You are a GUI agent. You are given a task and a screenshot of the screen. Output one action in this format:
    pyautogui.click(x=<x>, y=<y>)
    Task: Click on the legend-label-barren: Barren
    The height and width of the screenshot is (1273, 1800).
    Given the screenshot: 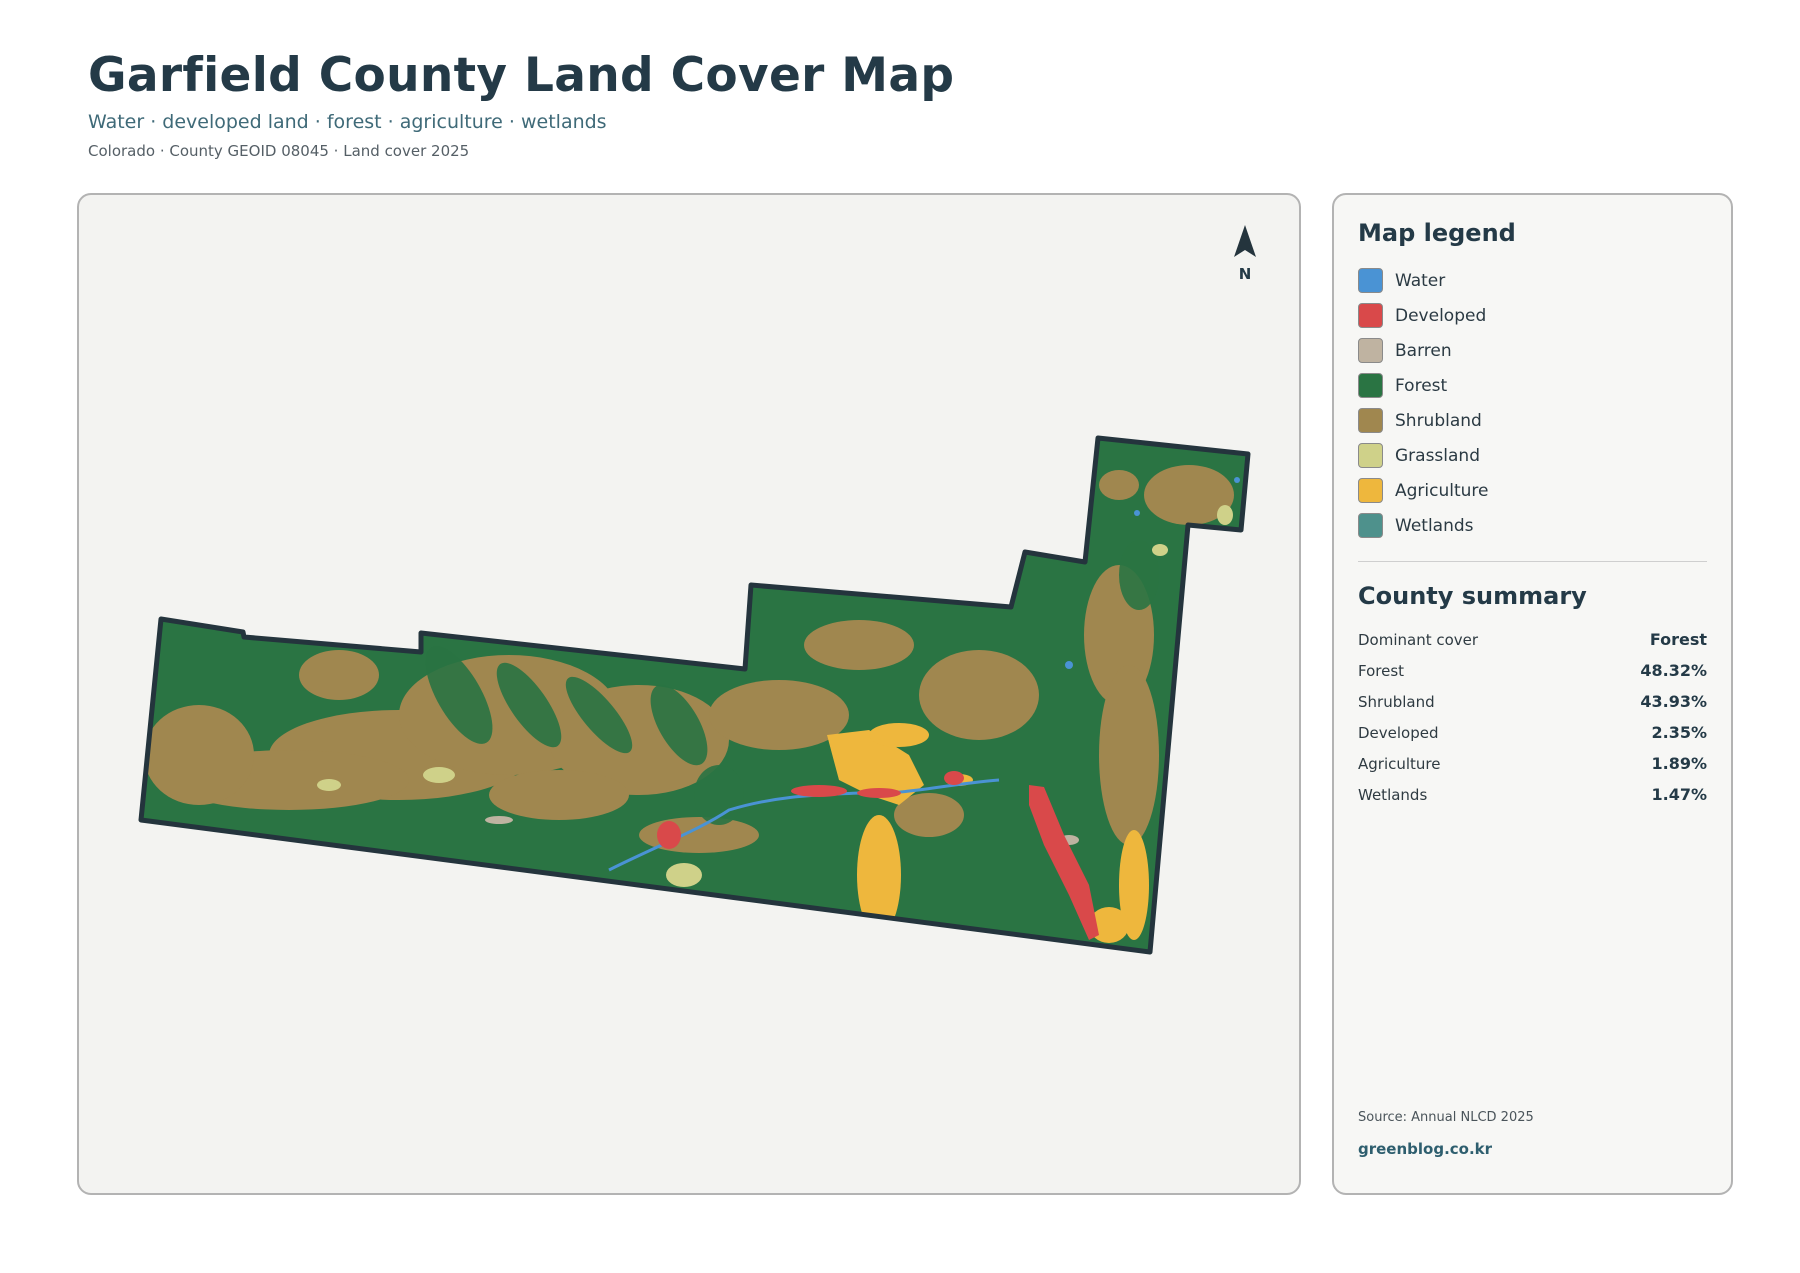 What is the action you would take?
    pyautogui.click(x=1423, y=350)
    